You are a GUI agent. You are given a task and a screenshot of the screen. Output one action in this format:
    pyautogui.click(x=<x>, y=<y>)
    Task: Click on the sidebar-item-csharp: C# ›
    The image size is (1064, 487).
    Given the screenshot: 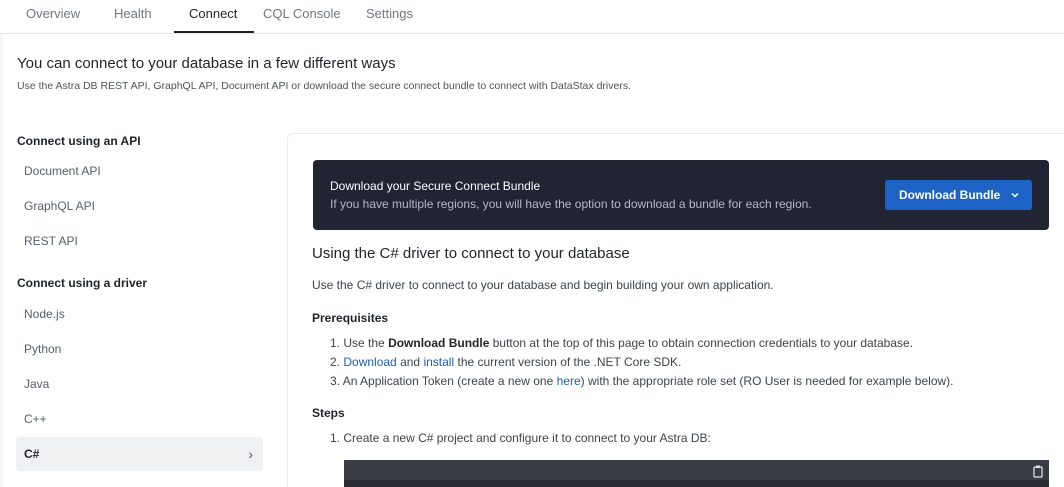 What is the action you would take?
    pyautogui.click(x=139, y=454)
    